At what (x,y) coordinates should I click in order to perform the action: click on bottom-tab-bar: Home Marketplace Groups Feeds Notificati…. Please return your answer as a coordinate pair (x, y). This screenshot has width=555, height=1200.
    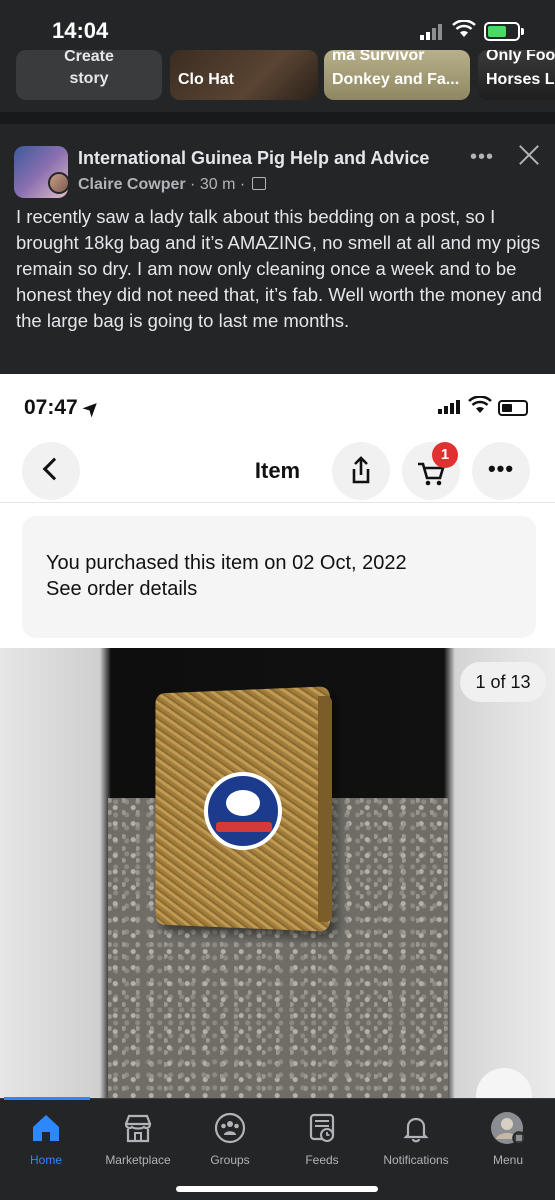
    Looking at the image, I should click on (277, 1148).